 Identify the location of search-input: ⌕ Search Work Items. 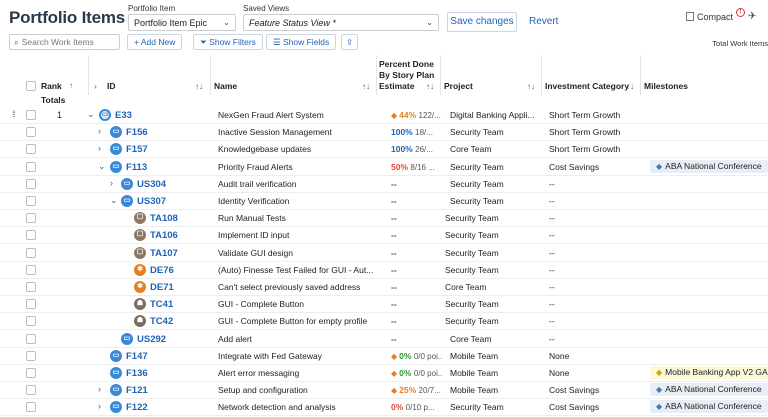
(64, 42).